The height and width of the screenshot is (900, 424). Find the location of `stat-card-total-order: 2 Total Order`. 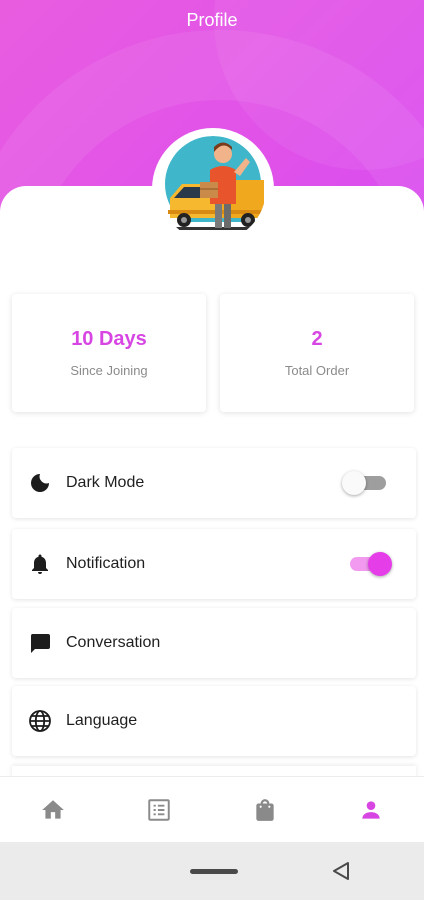

stat-card-total-order: 2 Total Order is located at coordinates (317, 353).